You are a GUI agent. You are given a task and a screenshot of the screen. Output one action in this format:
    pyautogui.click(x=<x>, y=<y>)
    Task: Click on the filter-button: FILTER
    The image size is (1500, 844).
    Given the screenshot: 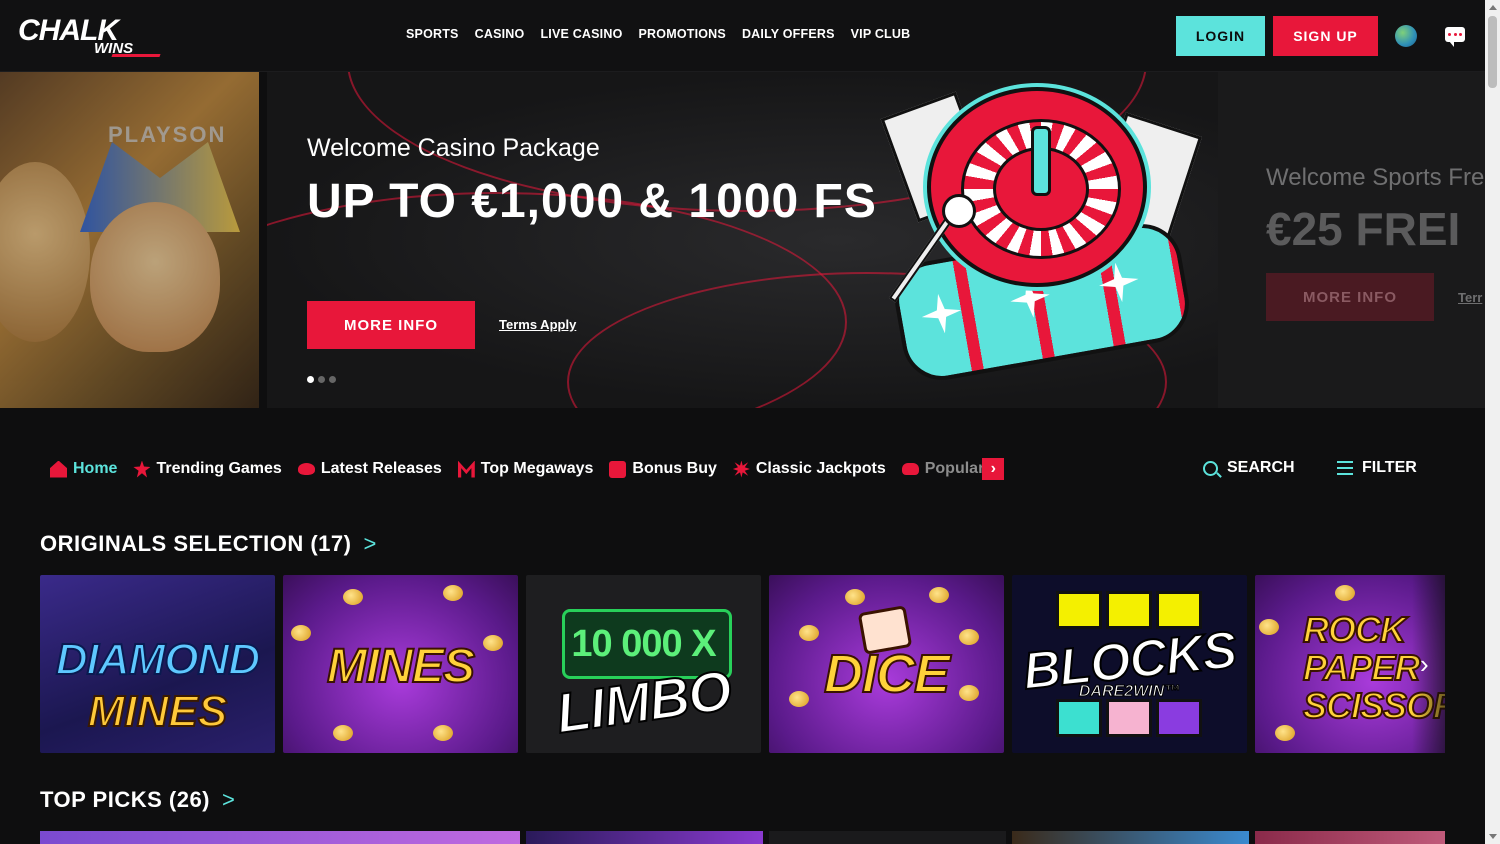 What is the action you would take?
    pyautogui.click(x=1377, y=468)
    